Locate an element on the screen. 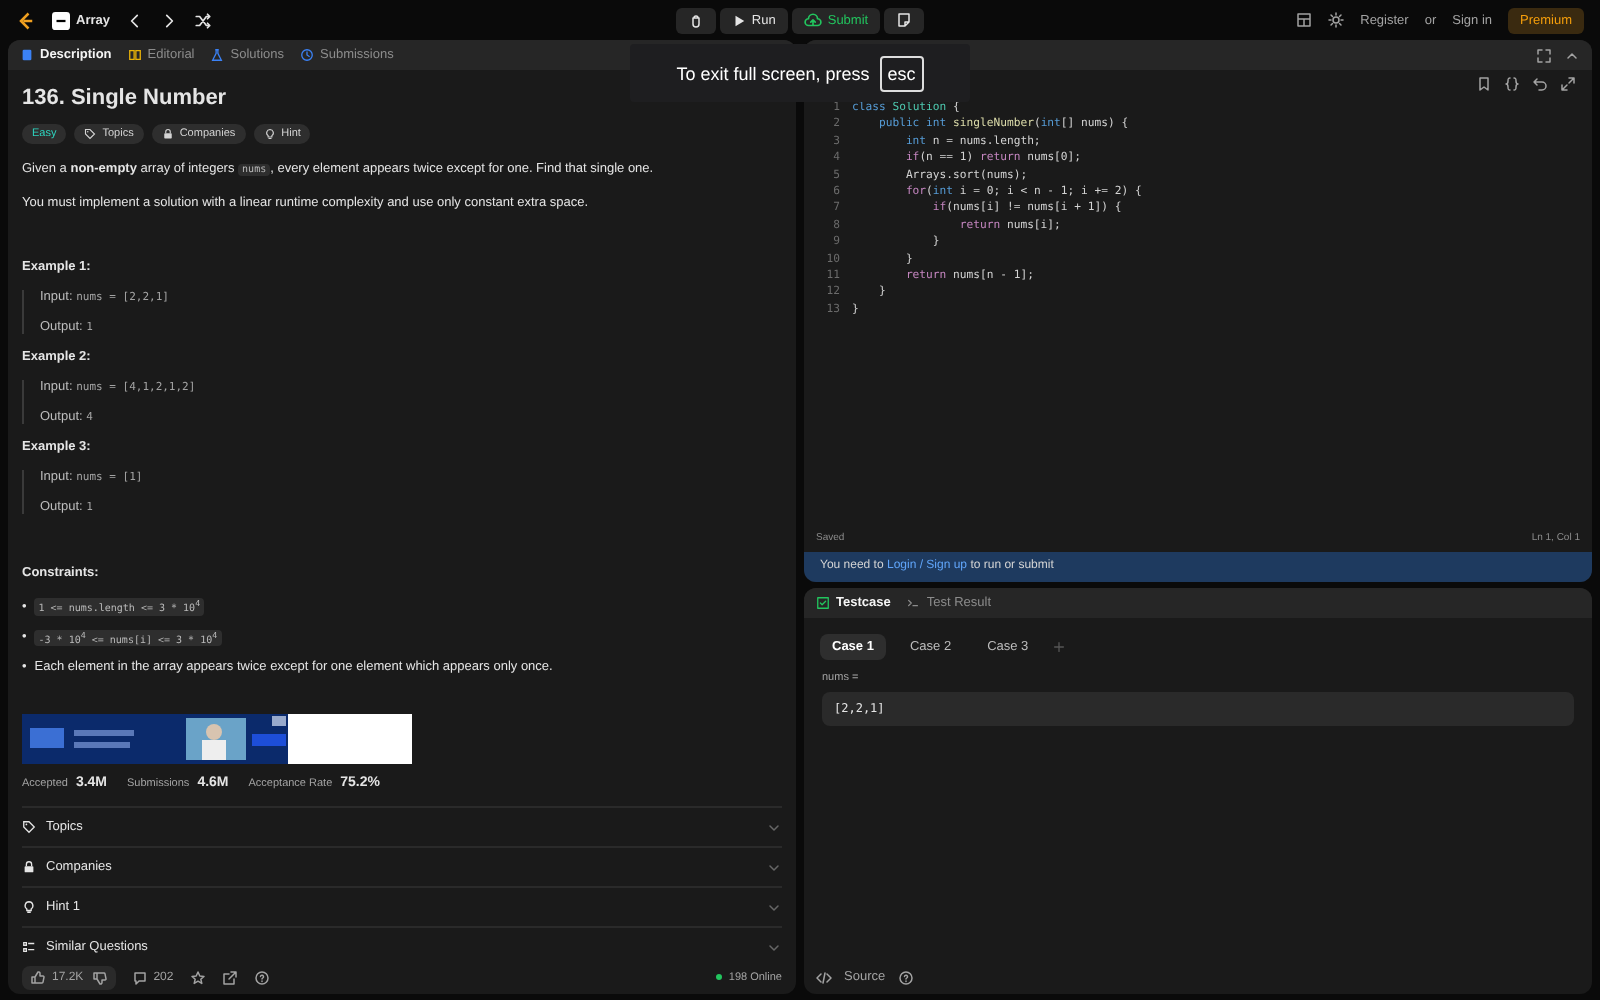 Image resolution: width=1600 pixels, height=1000 pixels. list-badge-icon is located at coordinates (61, 20).